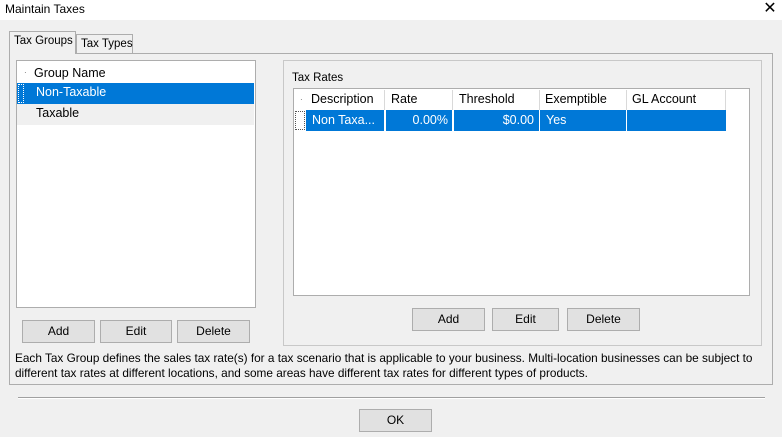  I want to click on window-title: Maintain Taxes, so click(45, 9).